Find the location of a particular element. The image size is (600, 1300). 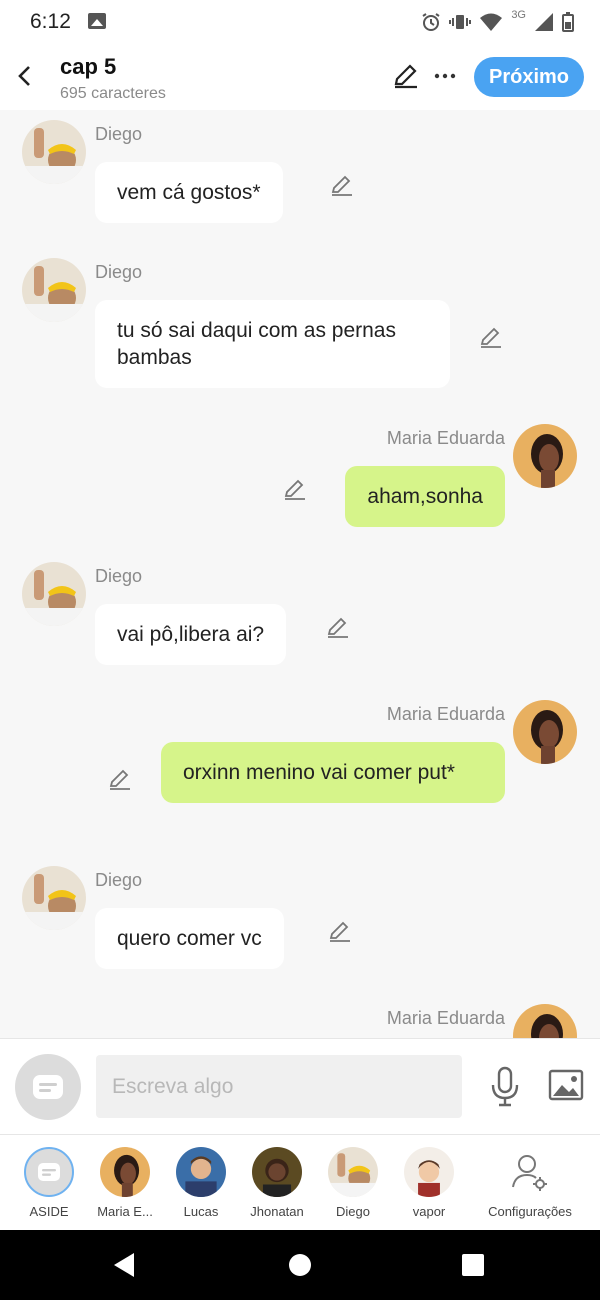

character-label: vapor is located at coordinates (429, 1211).